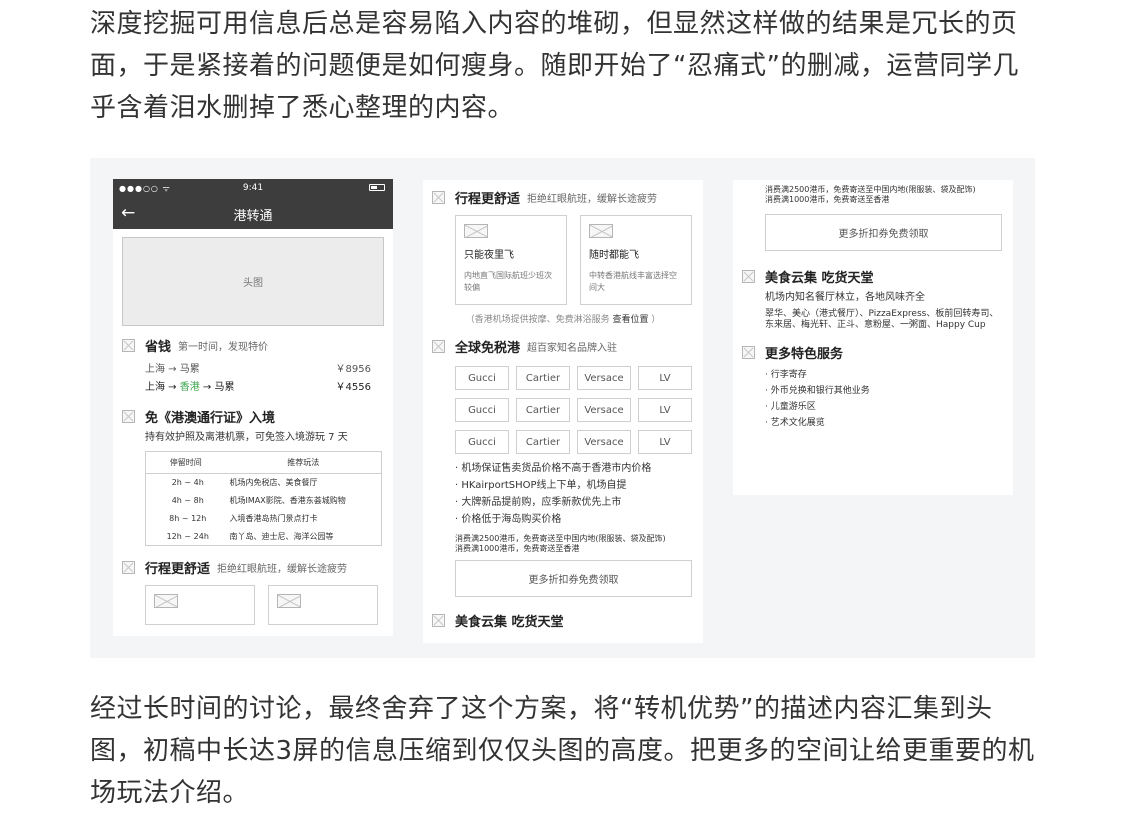 This screenshot has width=1125, height=820. I want to click on section-save-title: 省钱, so click(158, 347).